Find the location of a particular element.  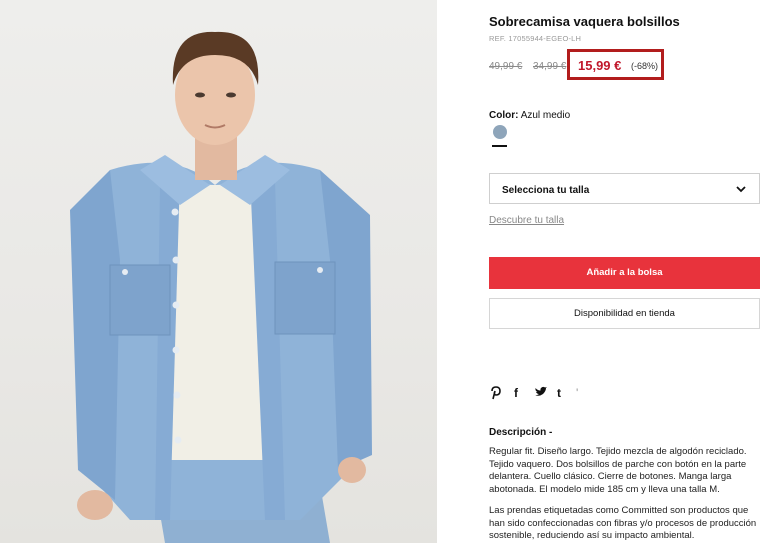

more-share-icon: ' is located at coordinates (577, 393).